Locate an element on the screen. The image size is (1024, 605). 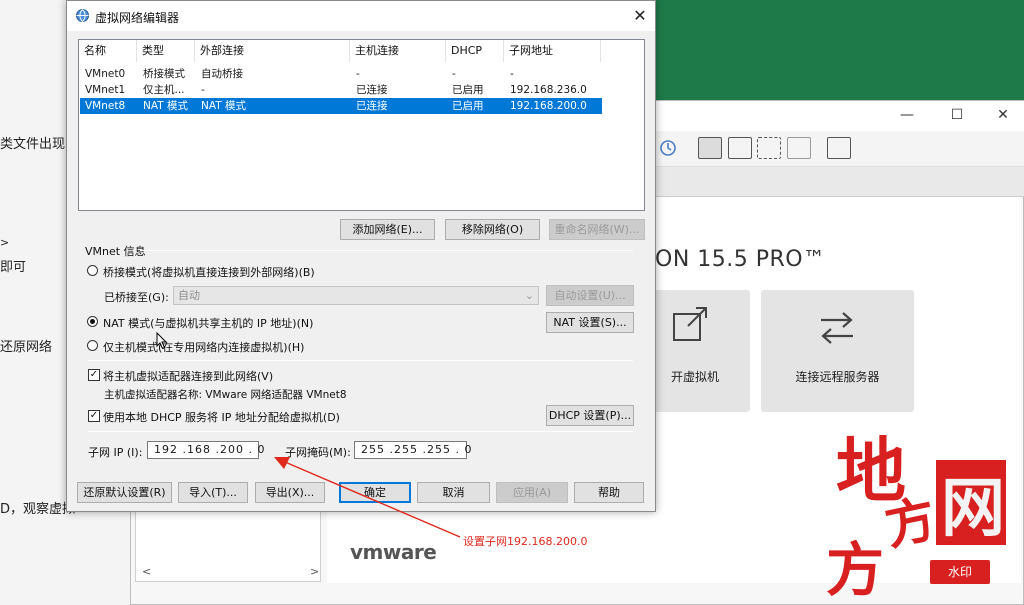
connect-adapter-label: 将主机虚拟适配器连接到此网络(V) is located at coordinates (188, 376).